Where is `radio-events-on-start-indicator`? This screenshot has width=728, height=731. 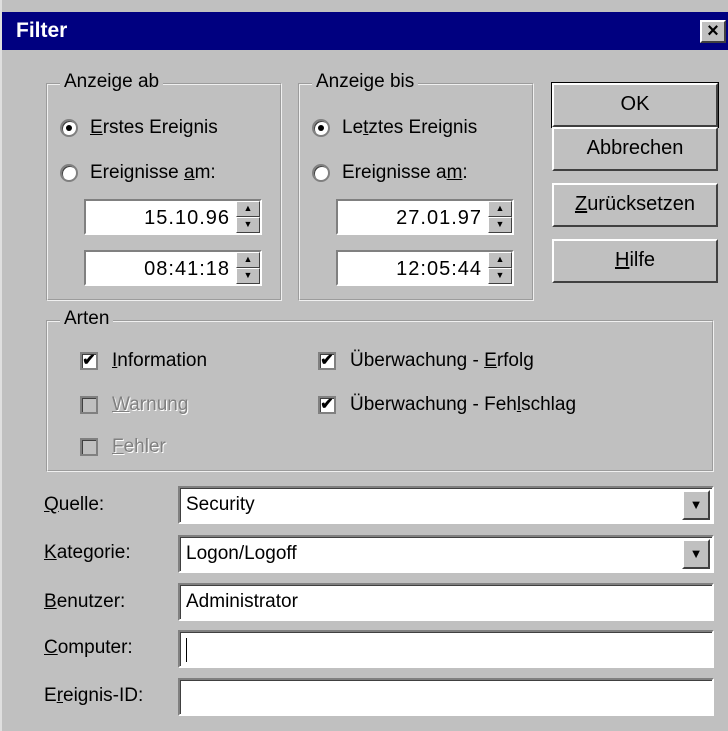
radio-events-on-start-indicator is located at coordinates (69, 173).